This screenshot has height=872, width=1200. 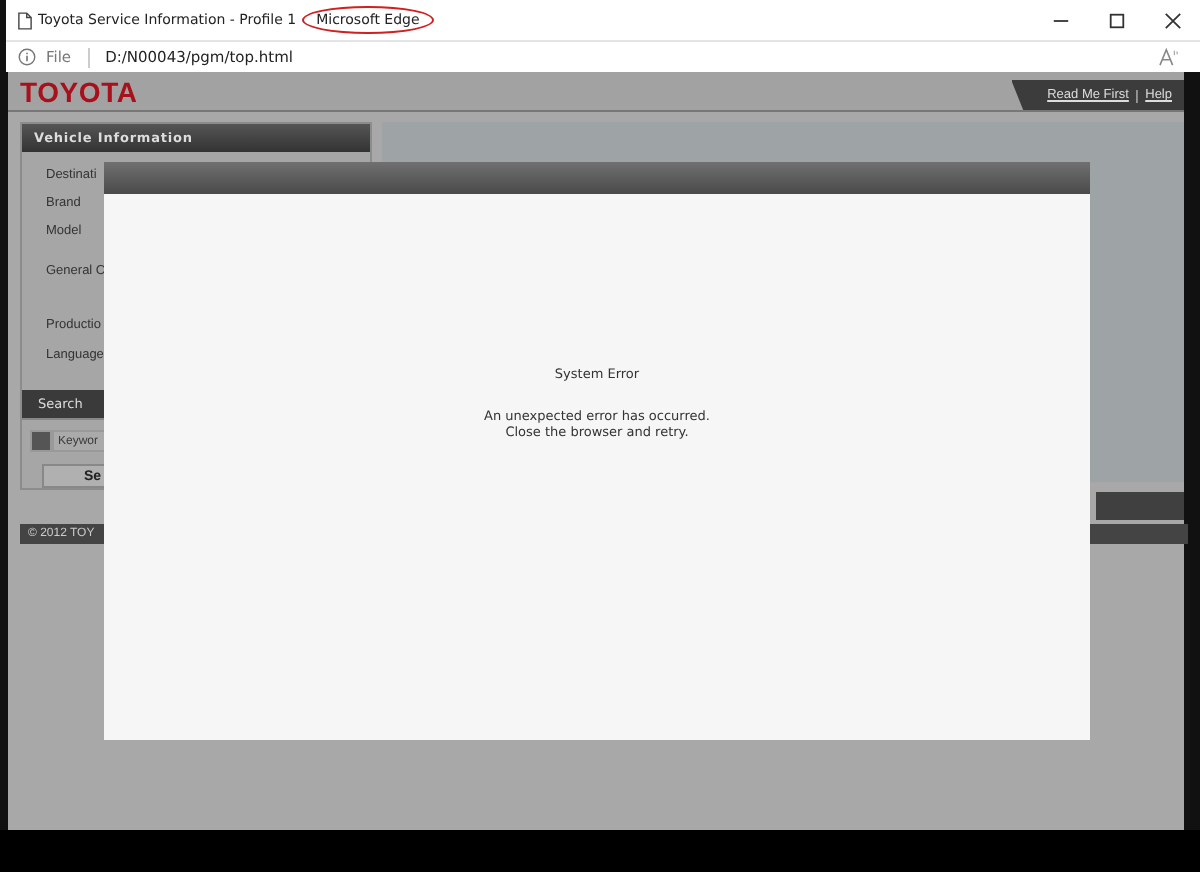 I want to click on toyota-logo: TOYOTA, so click(x=79, y=91).